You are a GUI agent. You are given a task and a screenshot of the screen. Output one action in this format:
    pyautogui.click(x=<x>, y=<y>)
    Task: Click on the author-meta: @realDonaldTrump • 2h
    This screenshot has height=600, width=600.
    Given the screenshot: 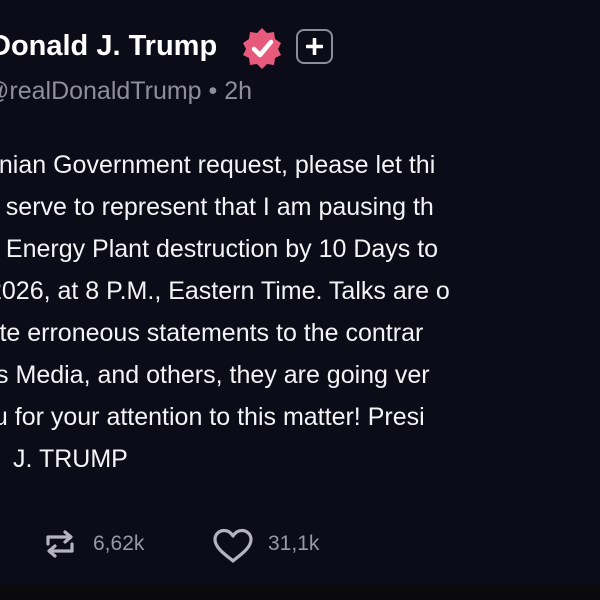 What is the action you would take?
    pyautogui.click(x=126, y=91)
    